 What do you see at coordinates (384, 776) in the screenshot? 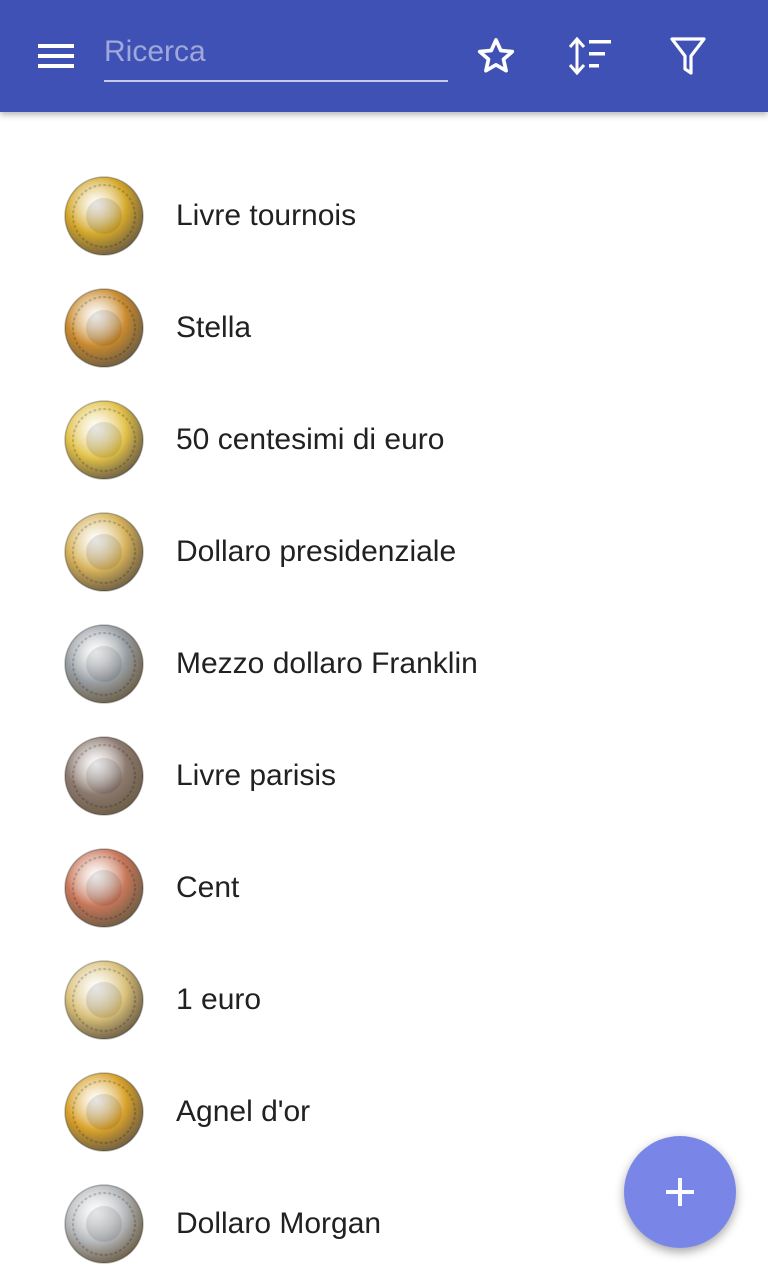
I see `list-item: Livre parisis` at bounding box center [384, 776].